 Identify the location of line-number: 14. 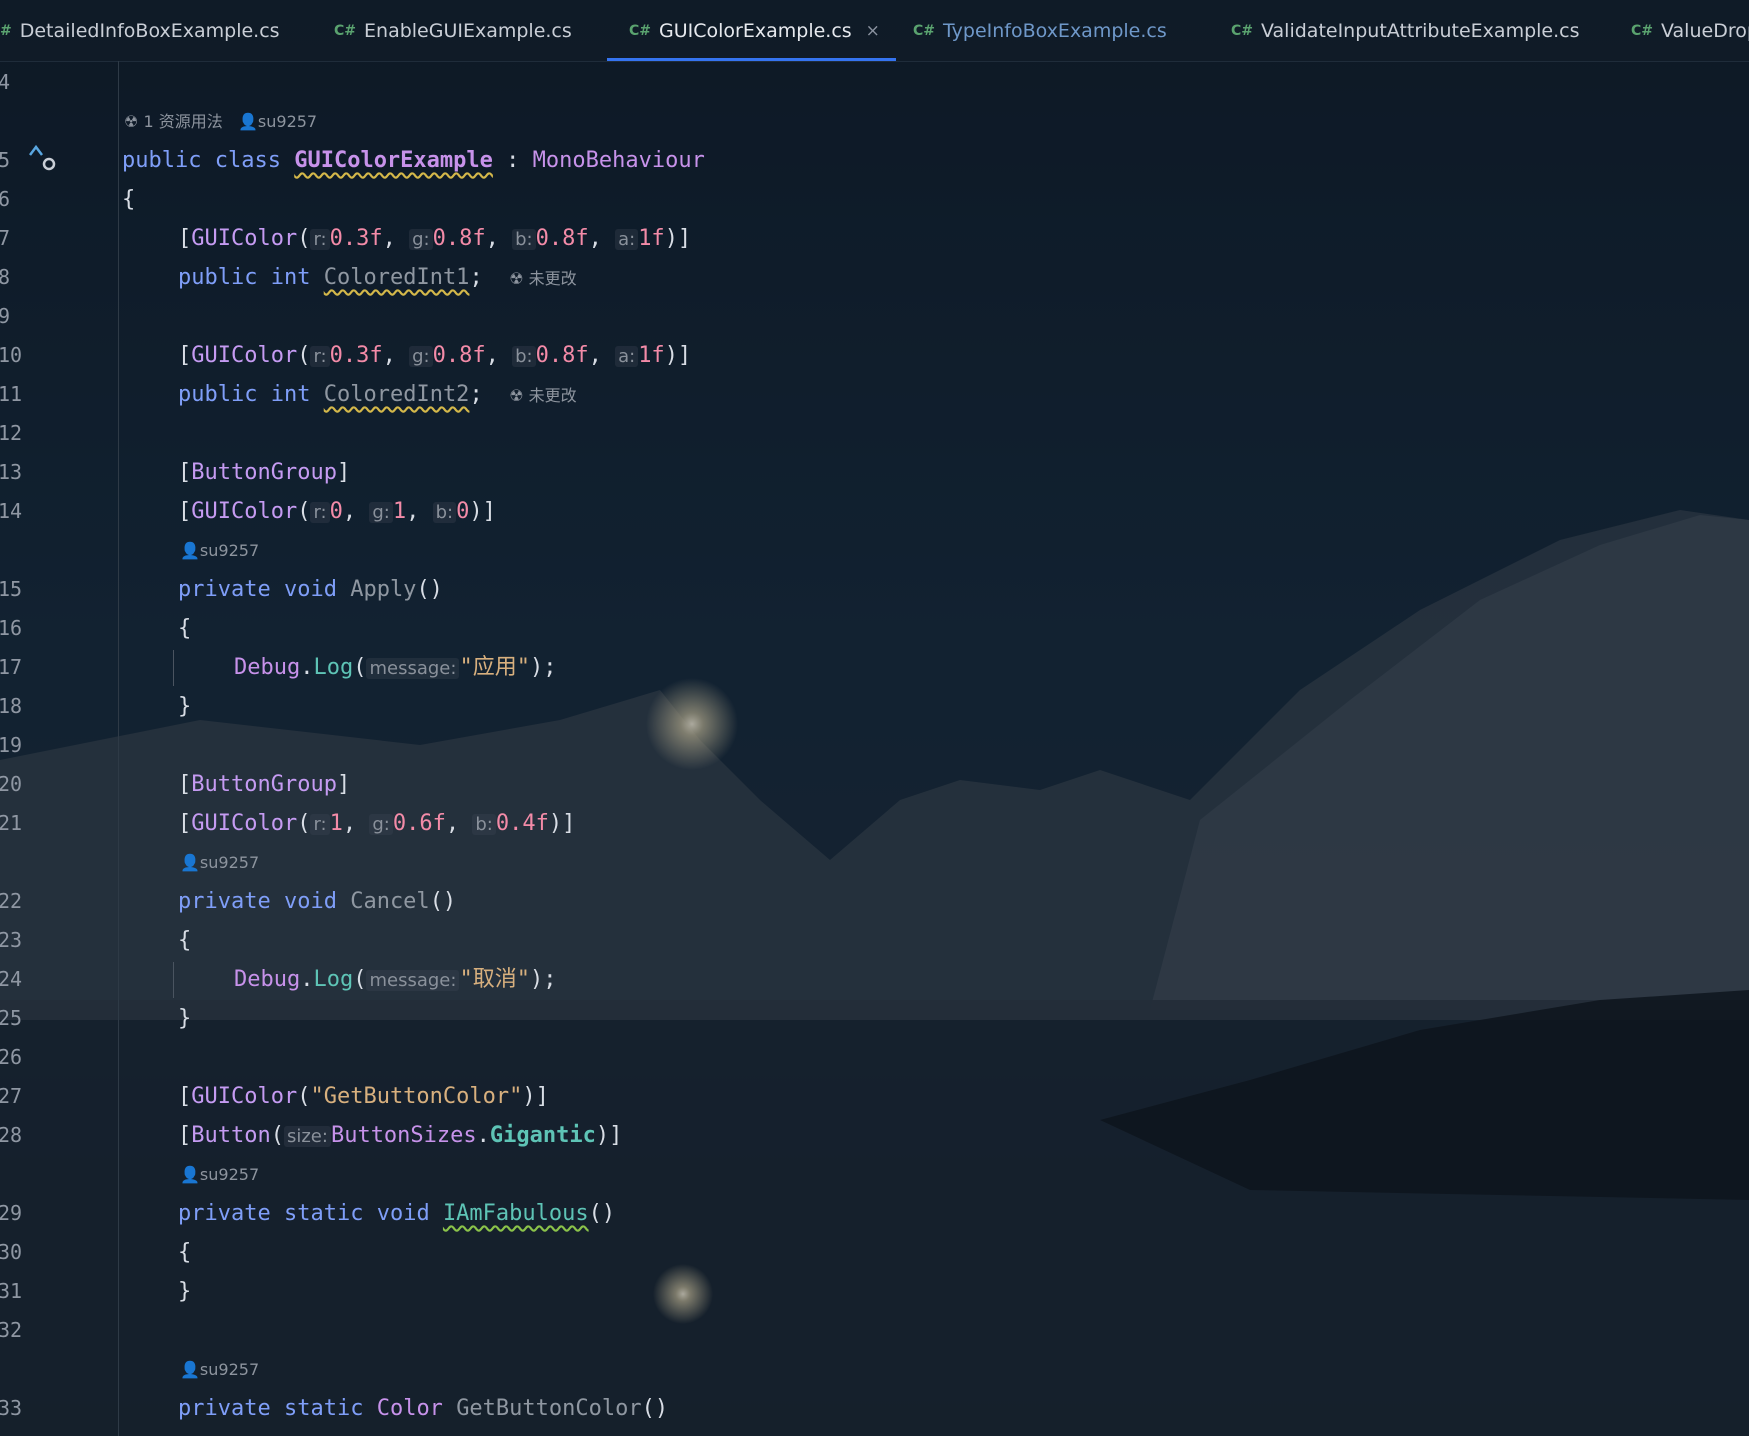
(11, 511).